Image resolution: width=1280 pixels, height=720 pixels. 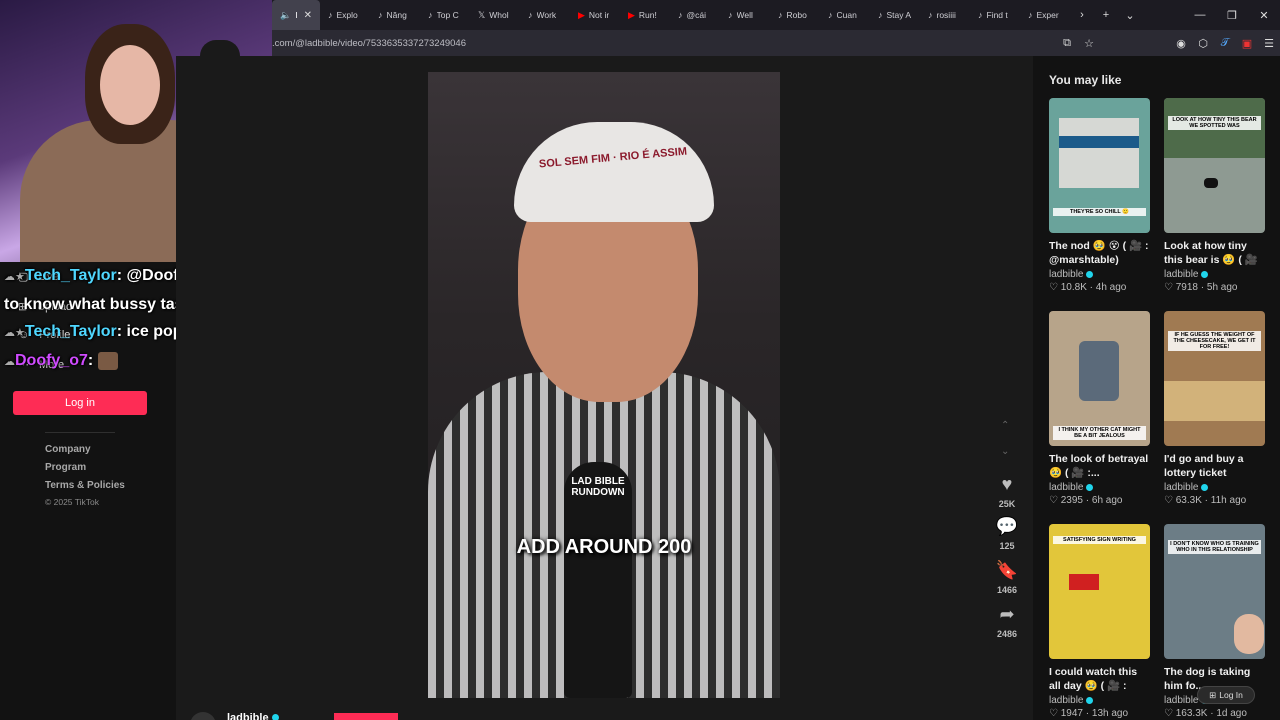 I want to click on tab: ♪ @cái, so click(x=695, y=15).